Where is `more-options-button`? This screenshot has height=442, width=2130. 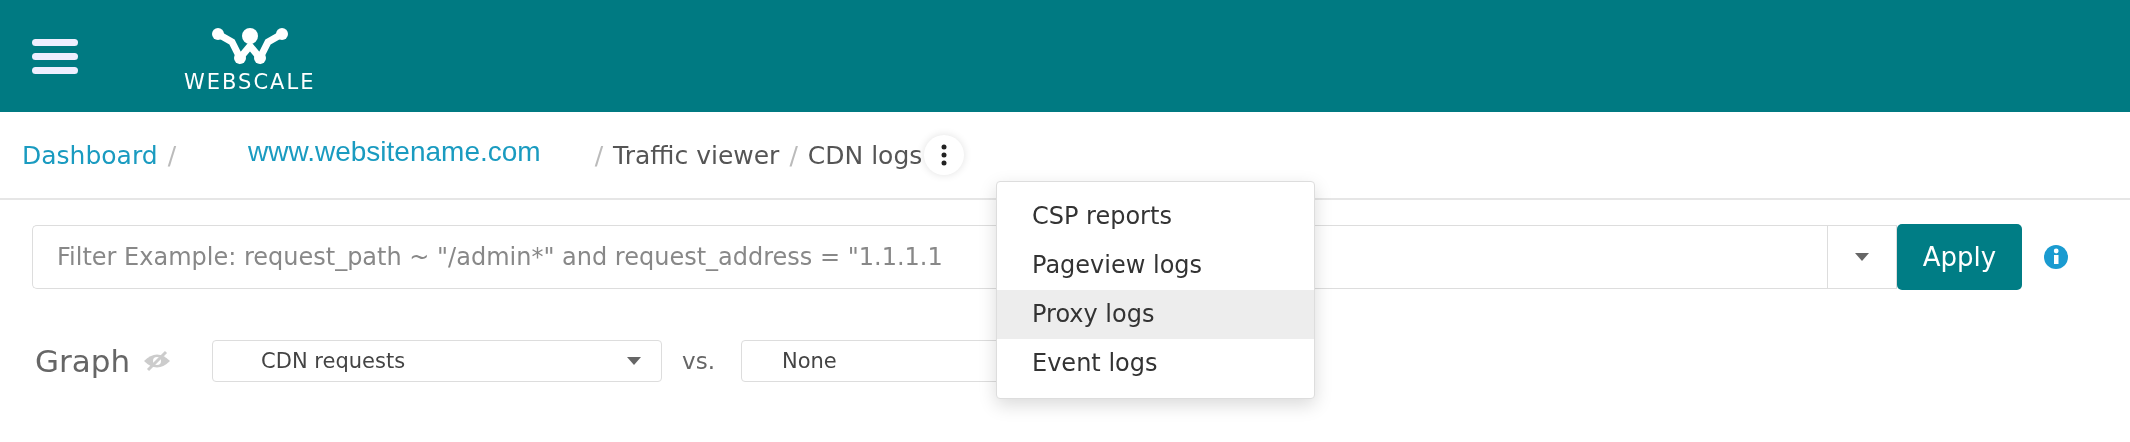
more-options-button is located at coordinates (944, 155).